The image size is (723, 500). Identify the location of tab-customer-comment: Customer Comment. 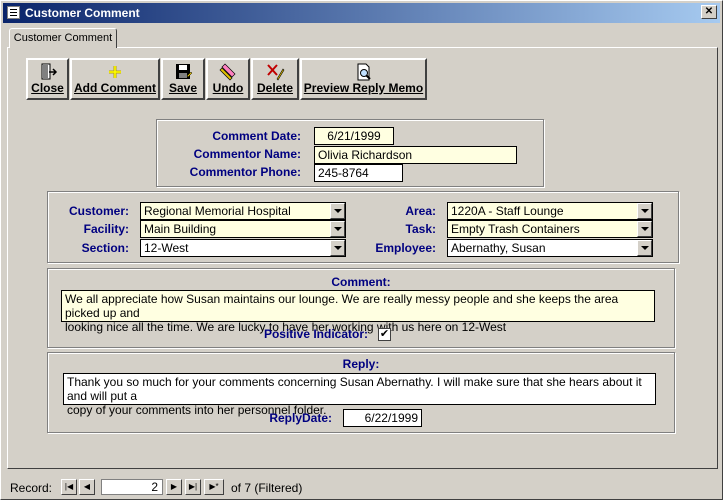
(63, 38).